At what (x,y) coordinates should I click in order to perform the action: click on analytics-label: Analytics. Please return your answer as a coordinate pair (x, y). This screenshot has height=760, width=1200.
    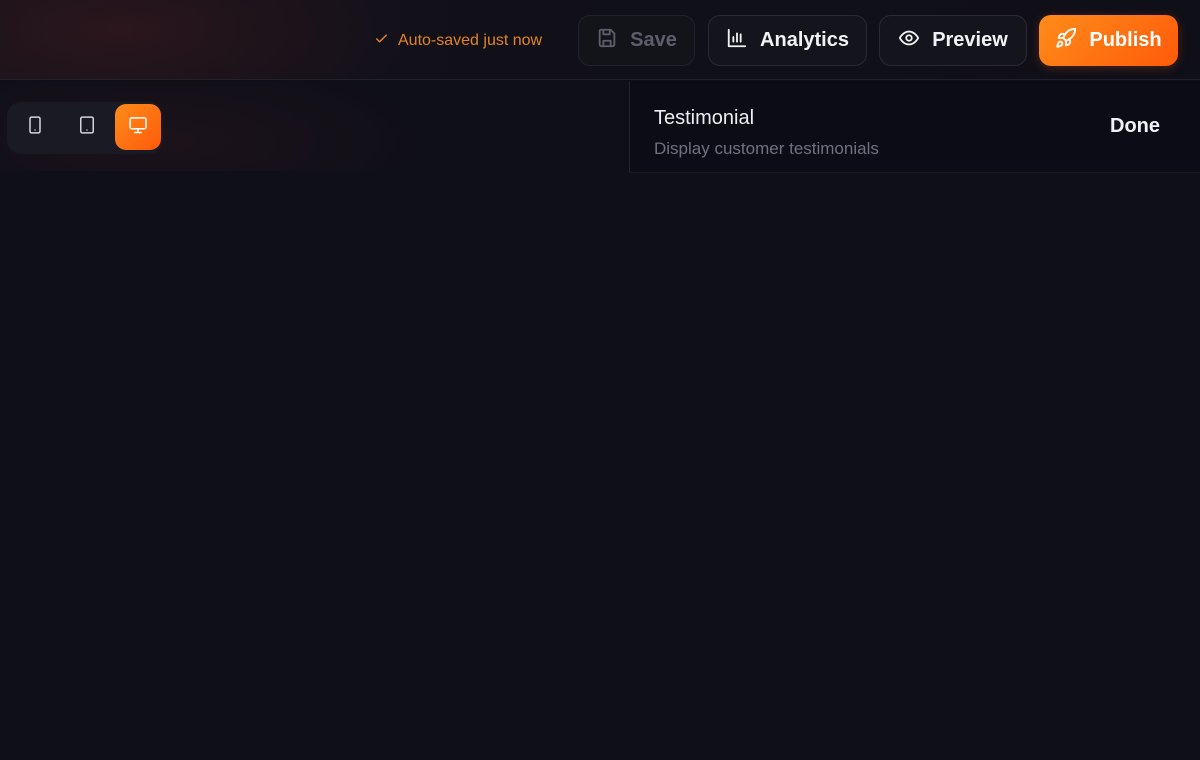
    Looking at the image, I should click on (804, 40).